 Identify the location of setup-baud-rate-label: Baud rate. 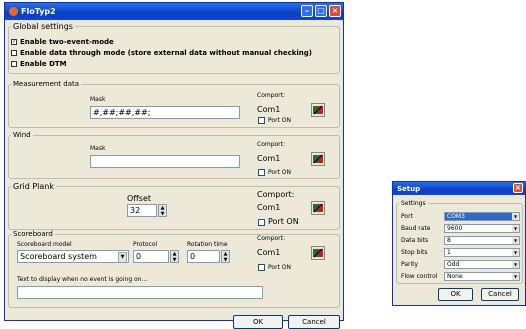
(416, 228).